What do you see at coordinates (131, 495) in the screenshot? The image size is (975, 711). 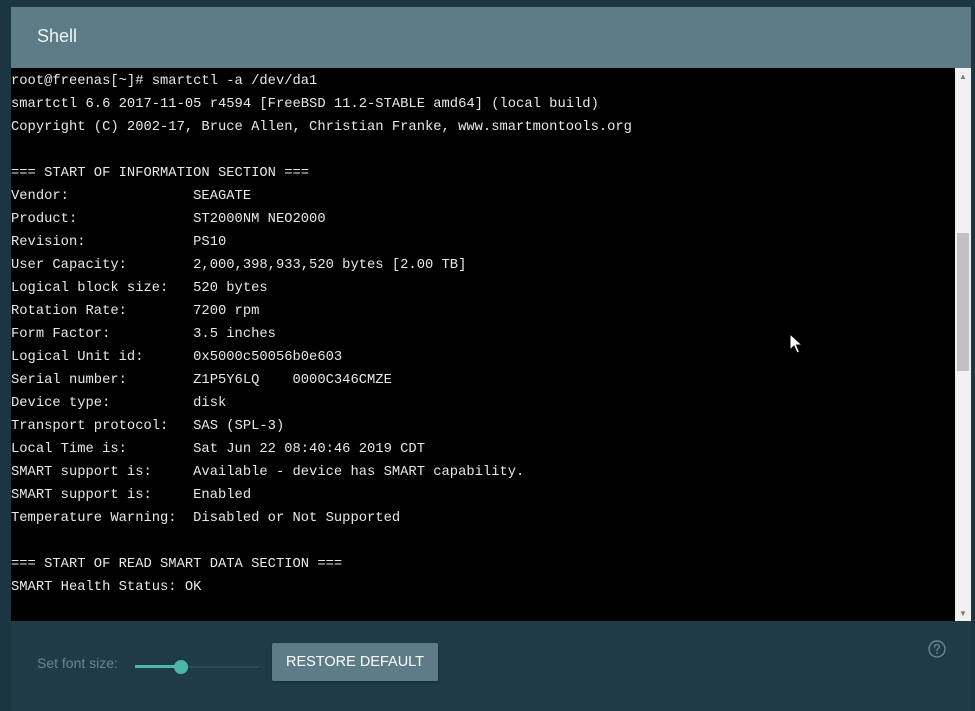 I see `terminal-line: SMART support is: Enabled` at bounding box center [131, 495].